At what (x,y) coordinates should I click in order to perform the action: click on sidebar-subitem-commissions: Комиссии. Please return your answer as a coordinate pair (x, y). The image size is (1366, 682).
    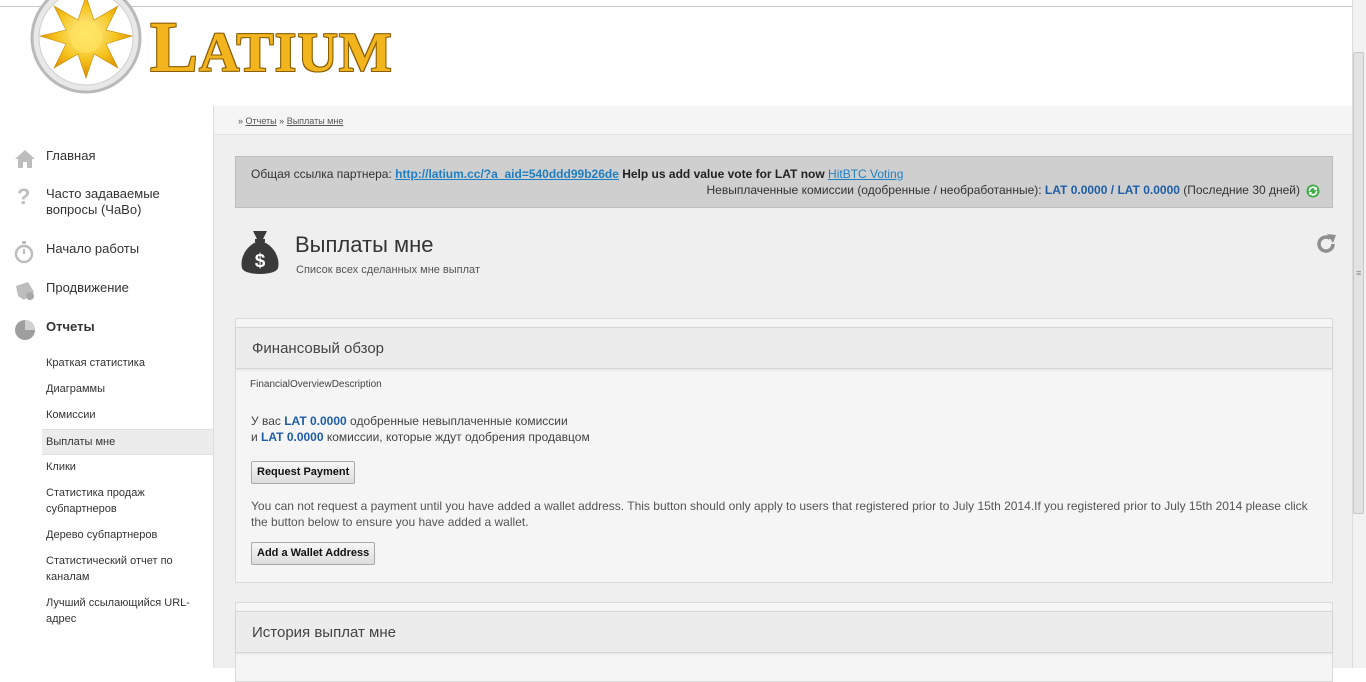
    Looking at the image, I should click on (128, 415).